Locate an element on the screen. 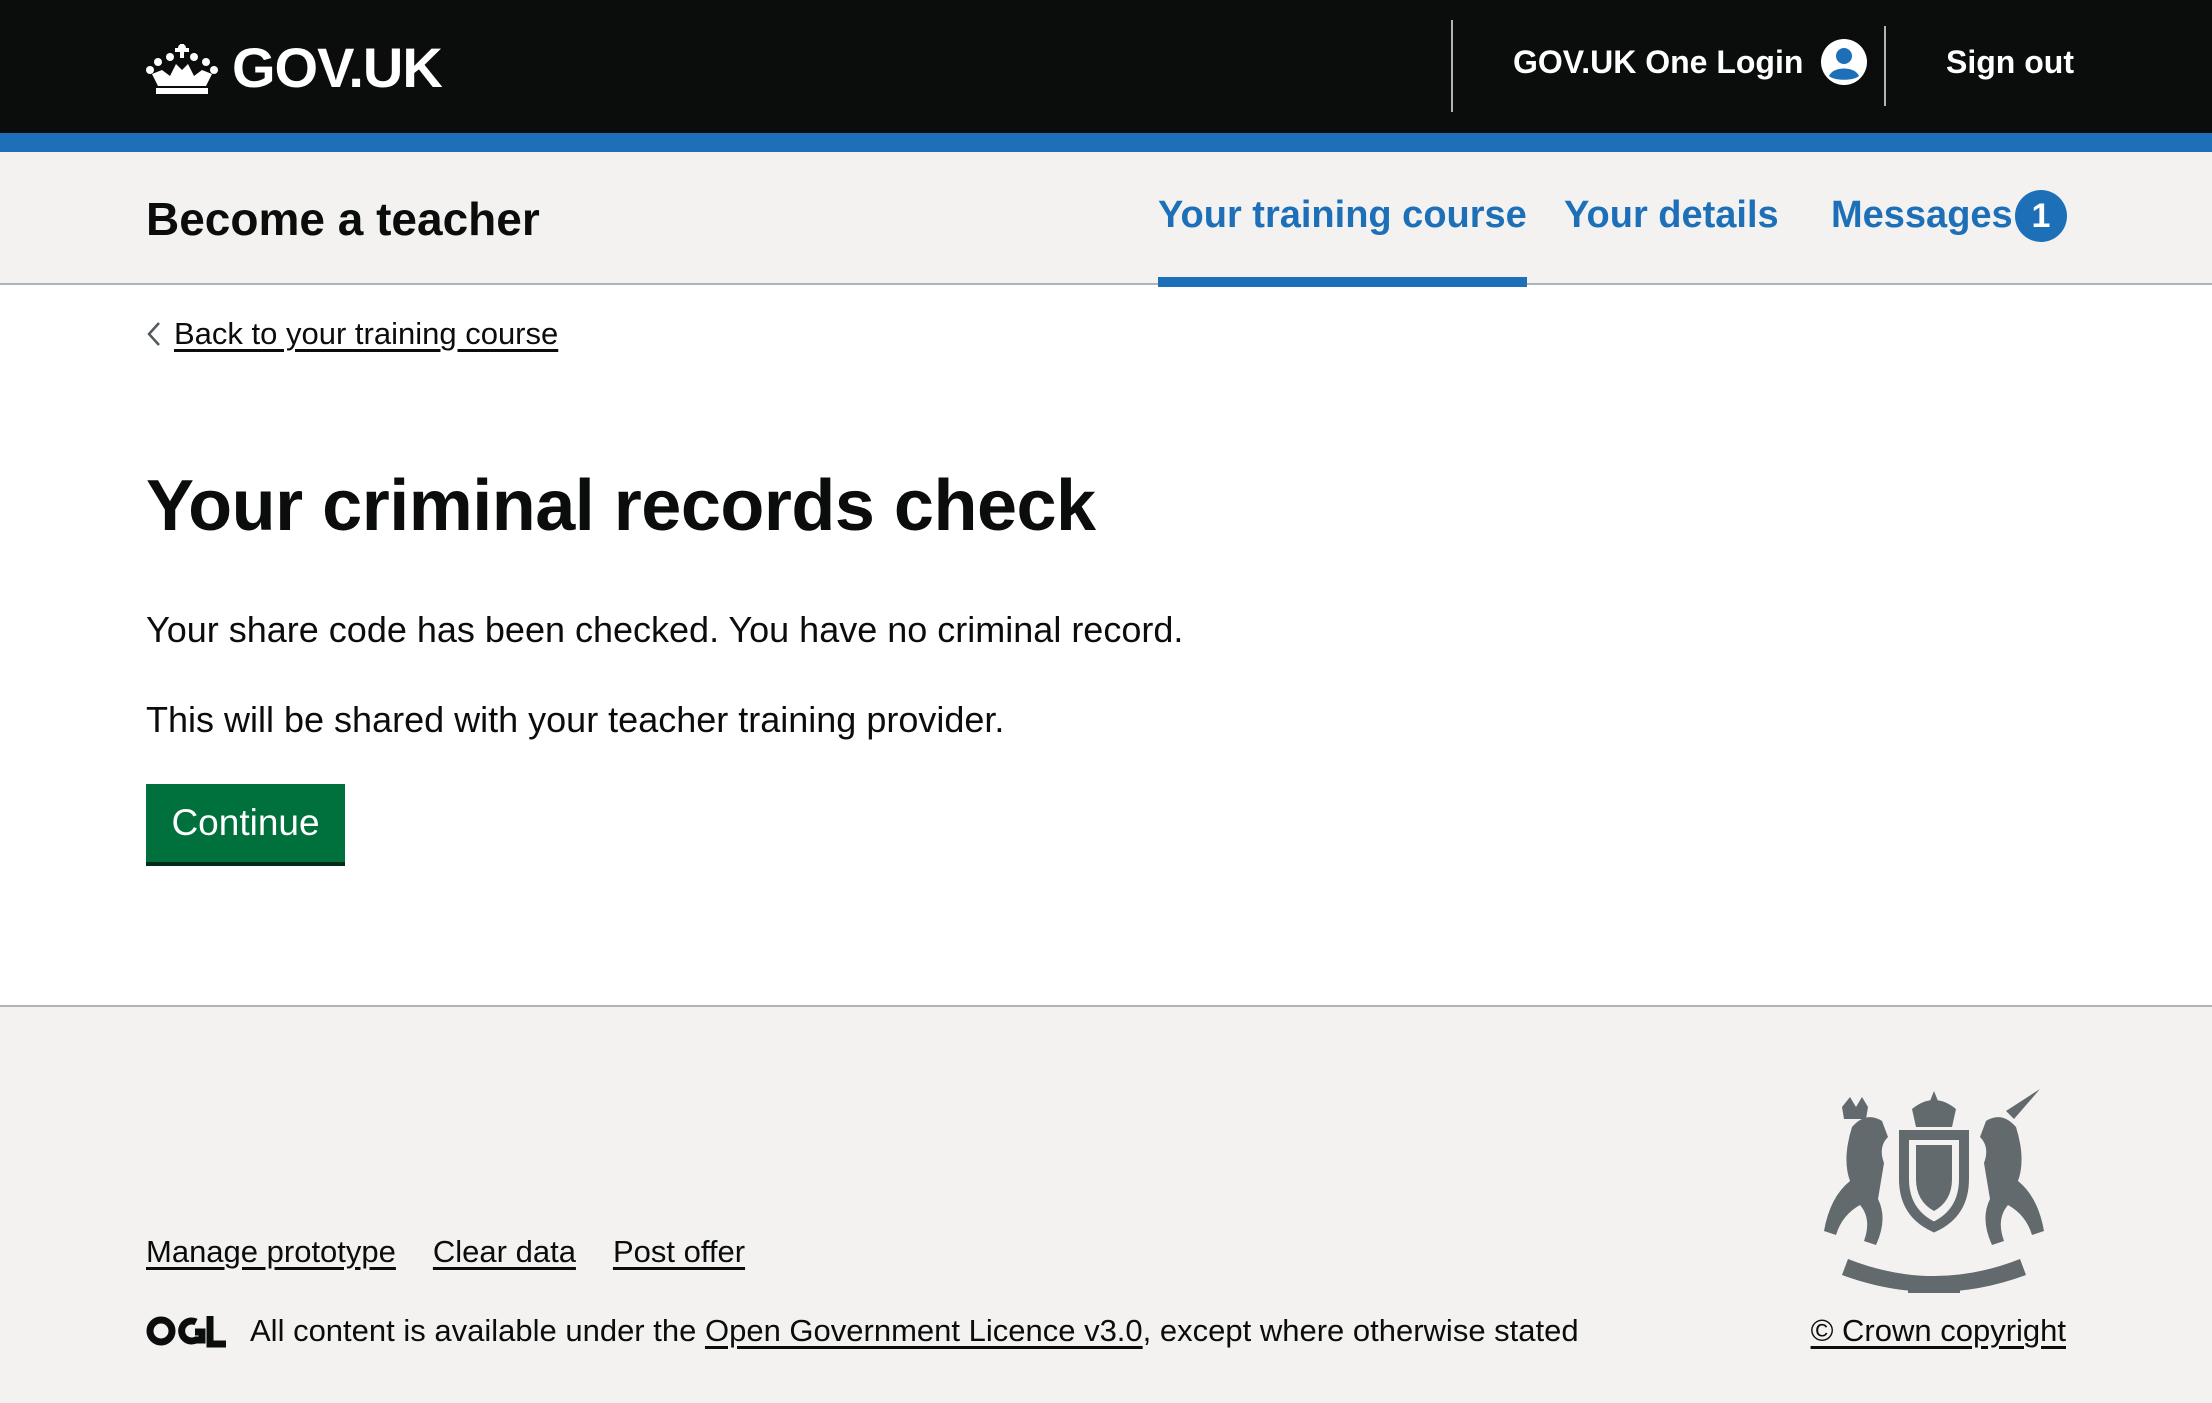 The image size is (2212, 1403). messages-count-badge: 1 is located at coordinates (2041, 216).